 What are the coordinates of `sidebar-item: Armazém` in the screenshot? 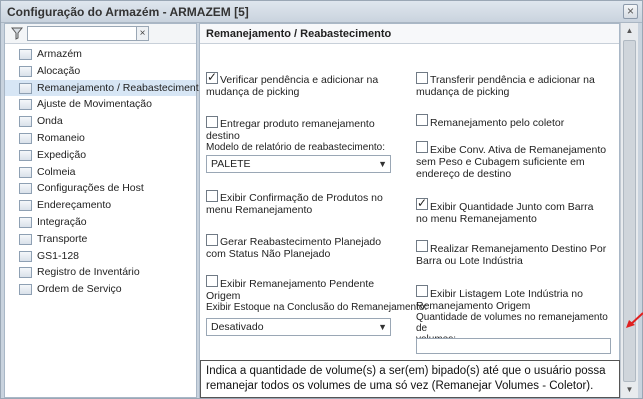 It's located at (100, 54).